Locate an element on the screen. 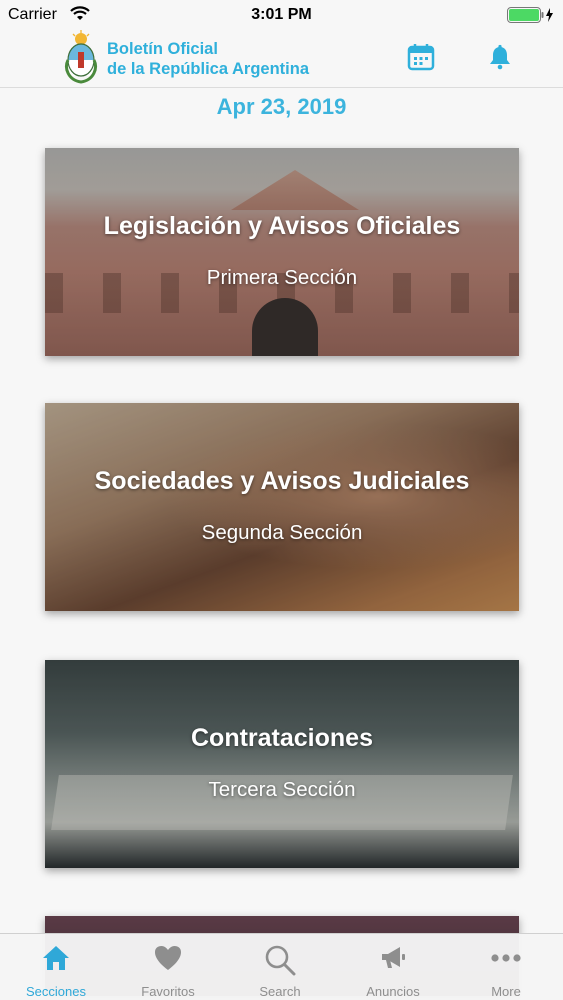 The width and height of the screenshot is (563, 1000). tab-secciones: Secciones is located at coordinates (56, 967).